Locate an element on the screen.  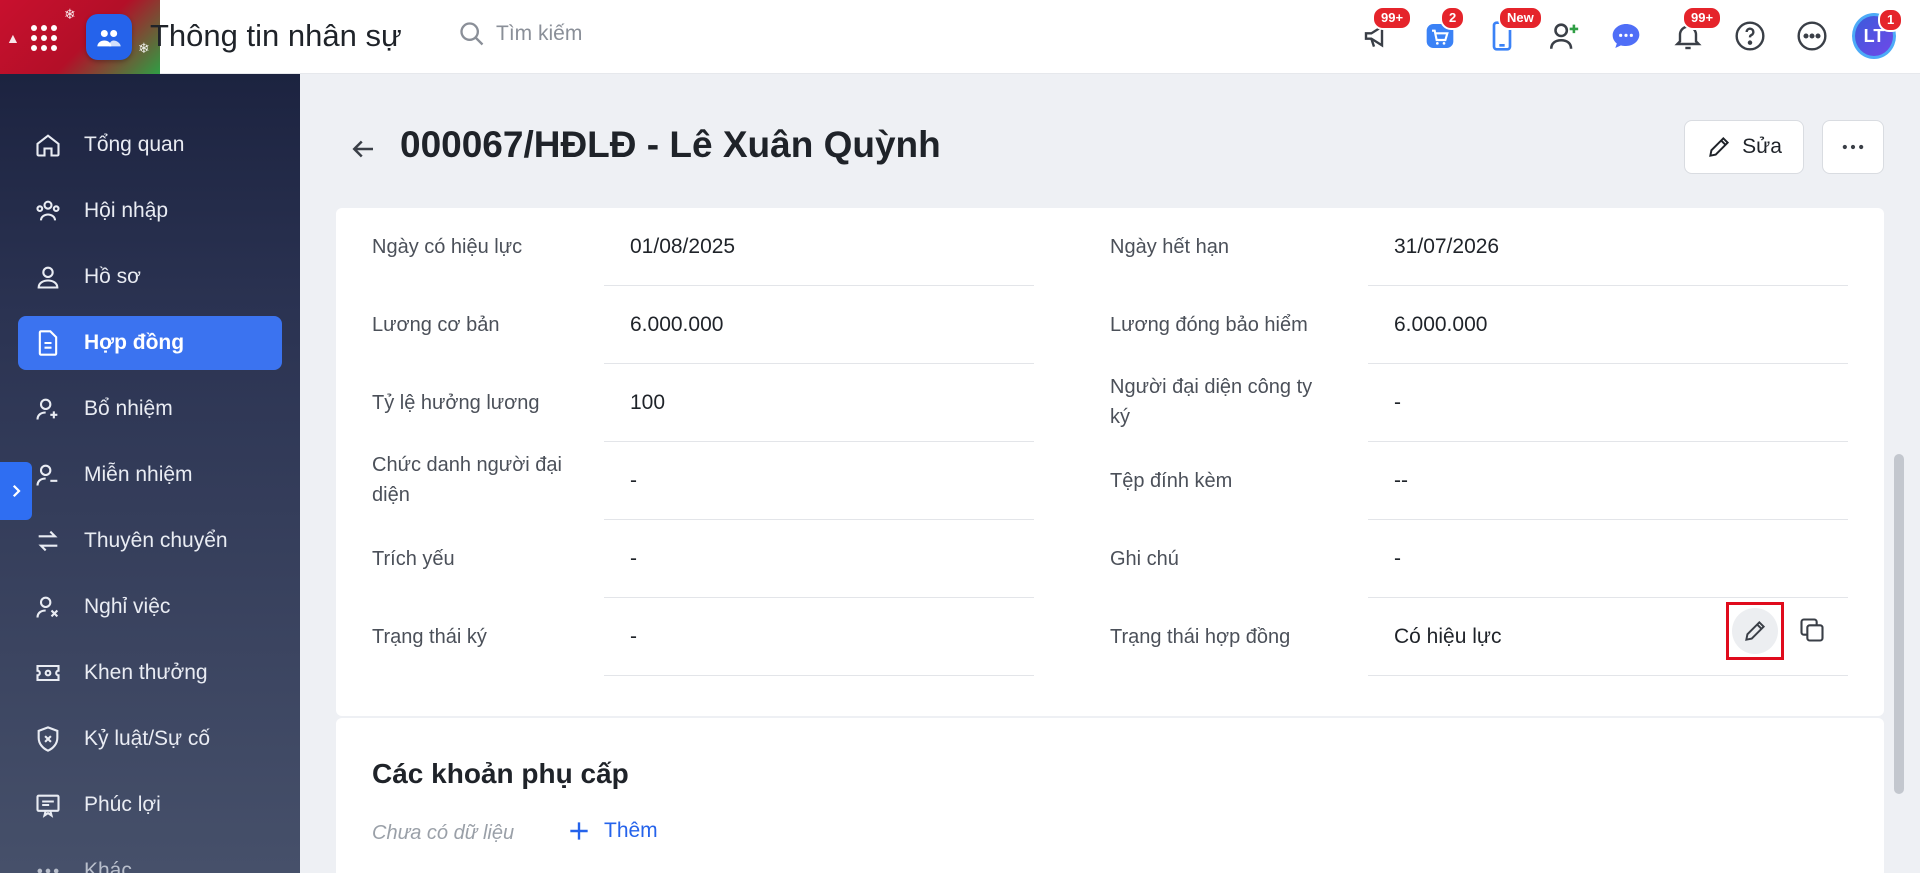
sidebar-item-other: Khác is located at coordinates (150, 858).